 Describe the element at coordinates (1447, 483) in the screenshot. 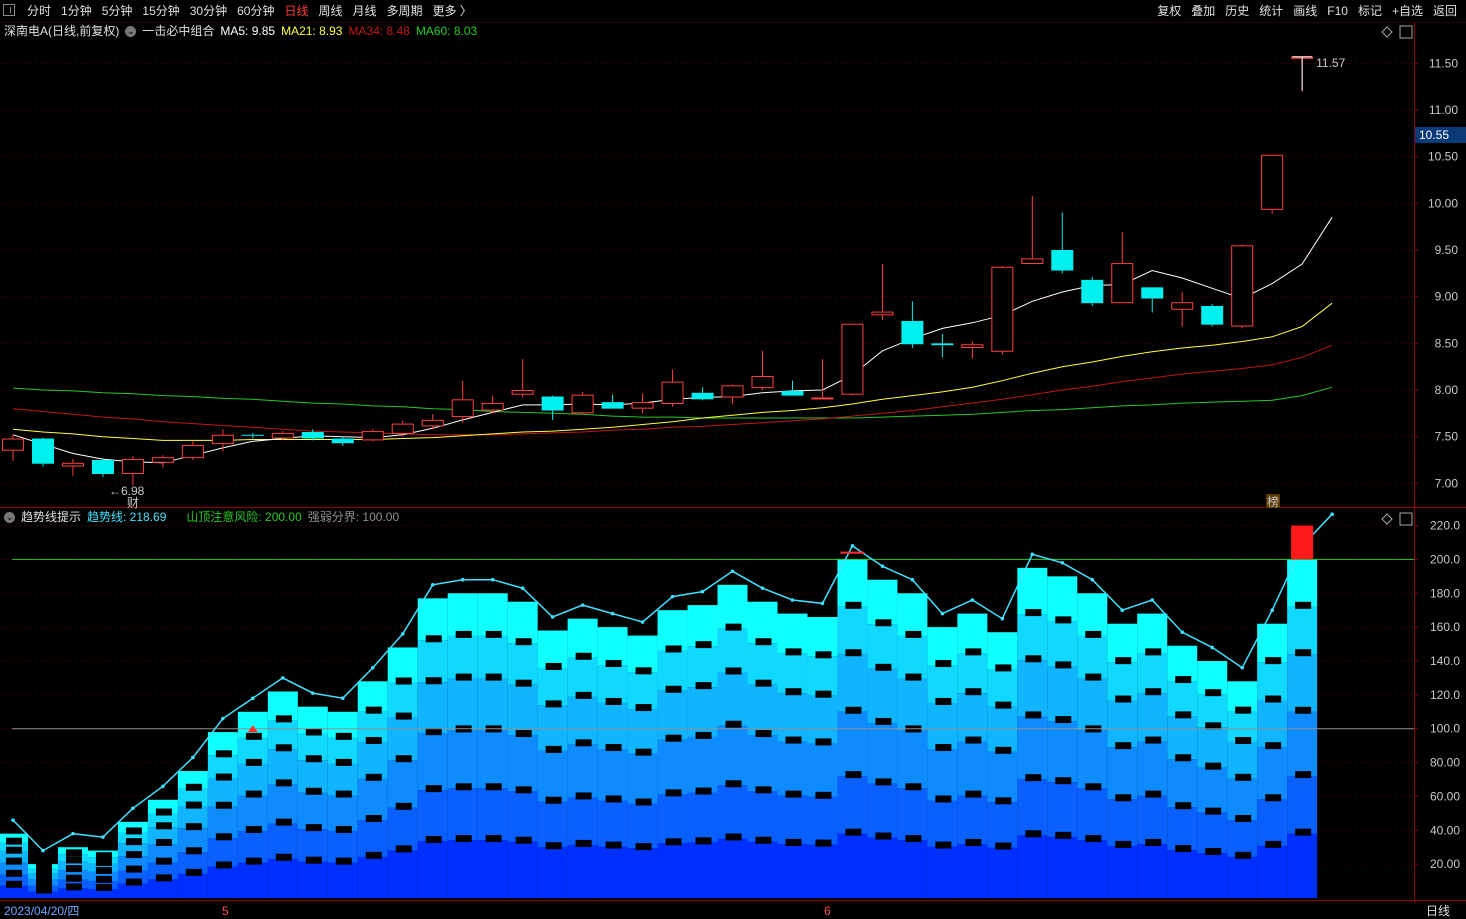

I see `price-axis-label: 7.00` at that location.